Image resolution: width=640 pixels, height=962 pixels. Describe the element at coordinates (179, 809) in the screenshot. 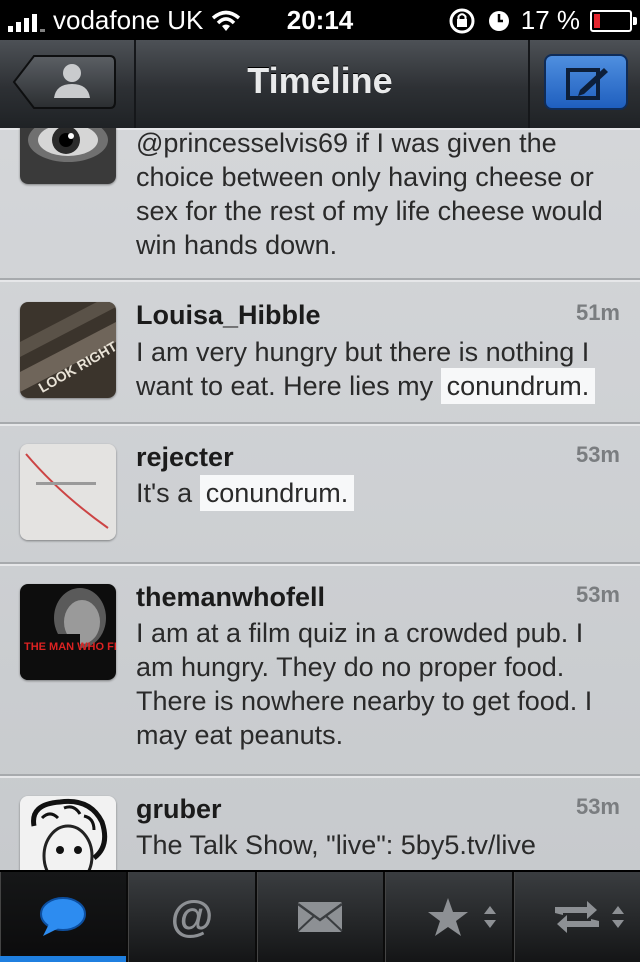

I see `tweet-username: gruber` at that location.